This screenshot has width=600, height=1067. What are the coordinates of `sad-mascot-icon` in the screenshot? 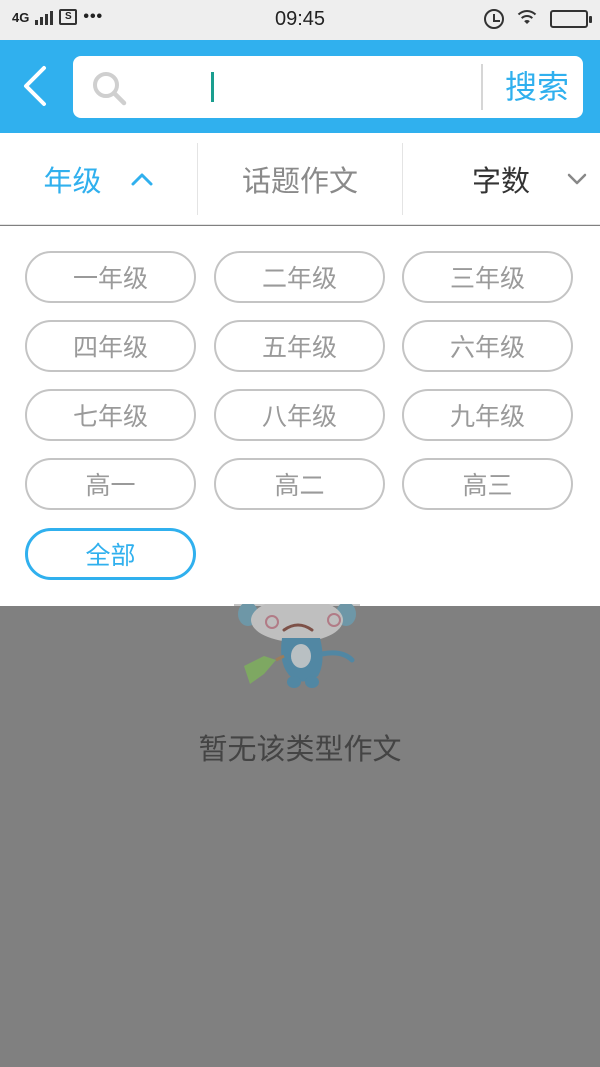 It's located at (297, 647).